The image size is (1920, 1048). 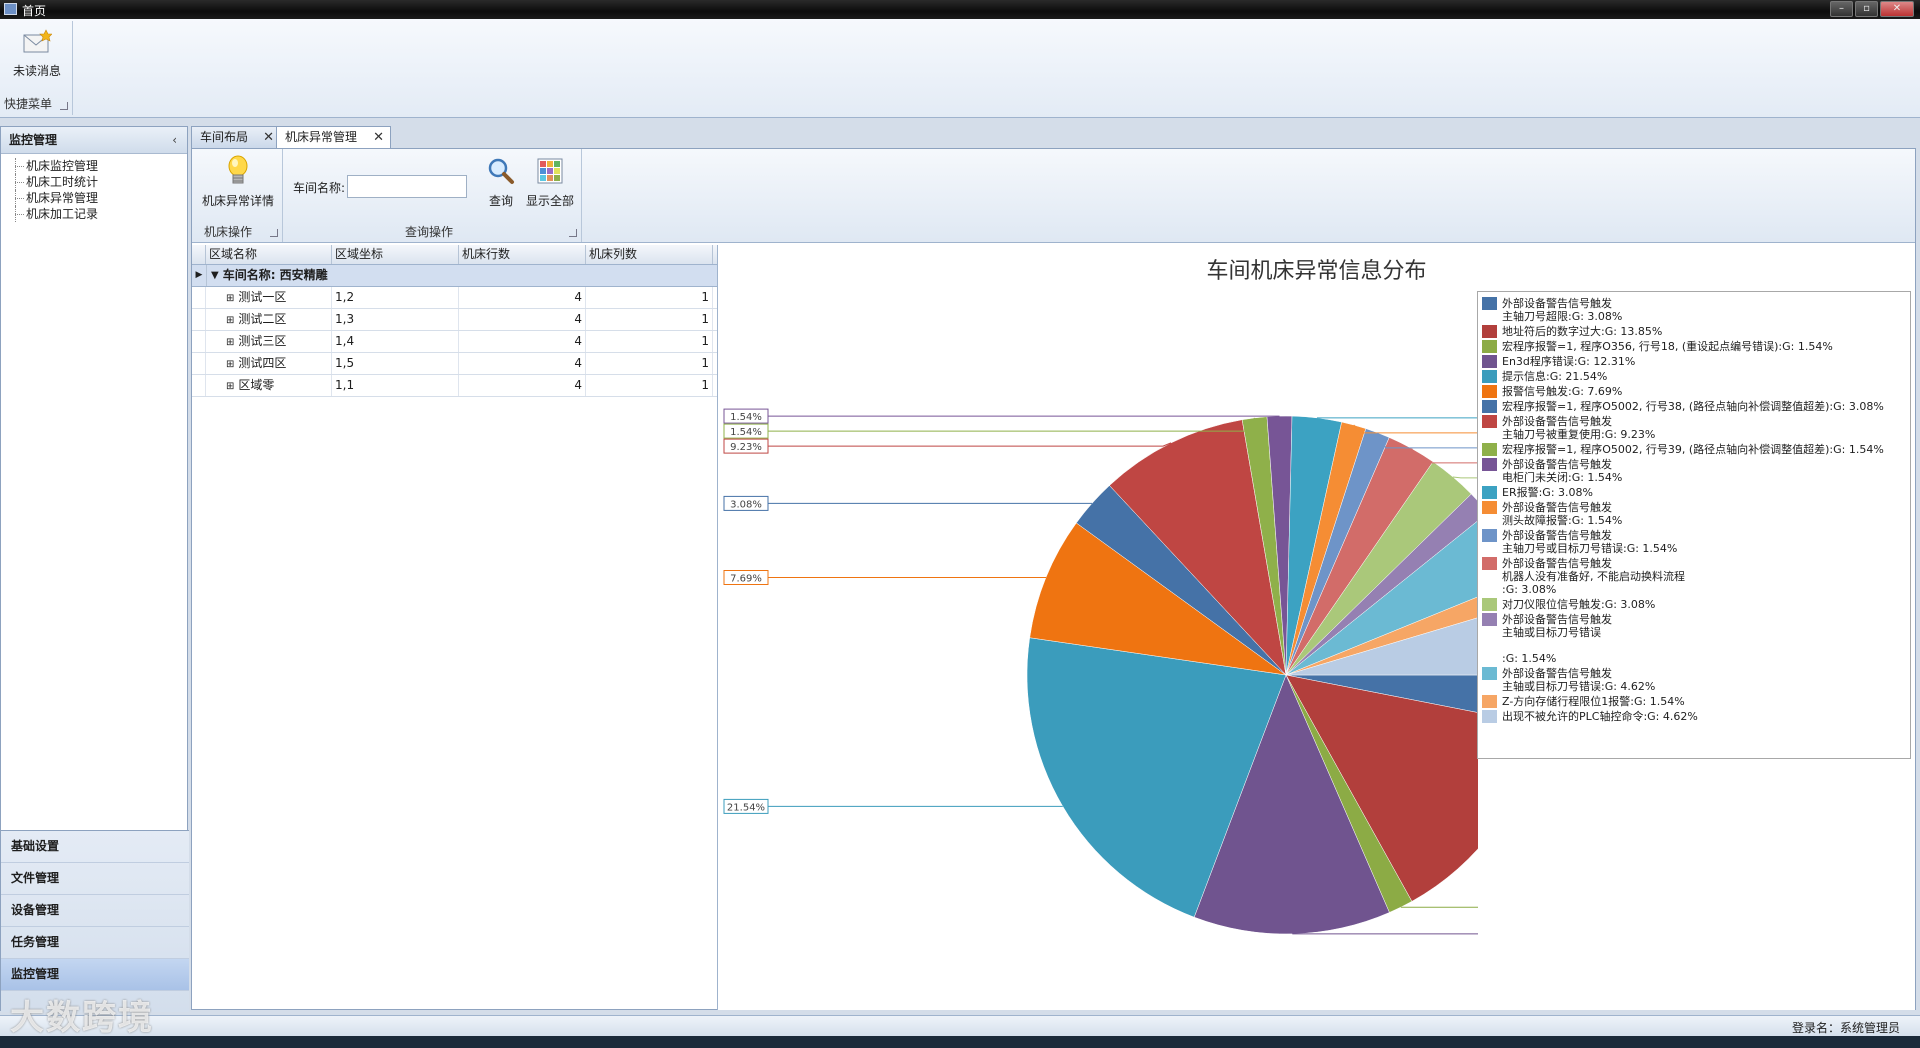 I want to click on table-row: ⊞ 测试四区 1,5 4 1, so click(x=454, y=364).